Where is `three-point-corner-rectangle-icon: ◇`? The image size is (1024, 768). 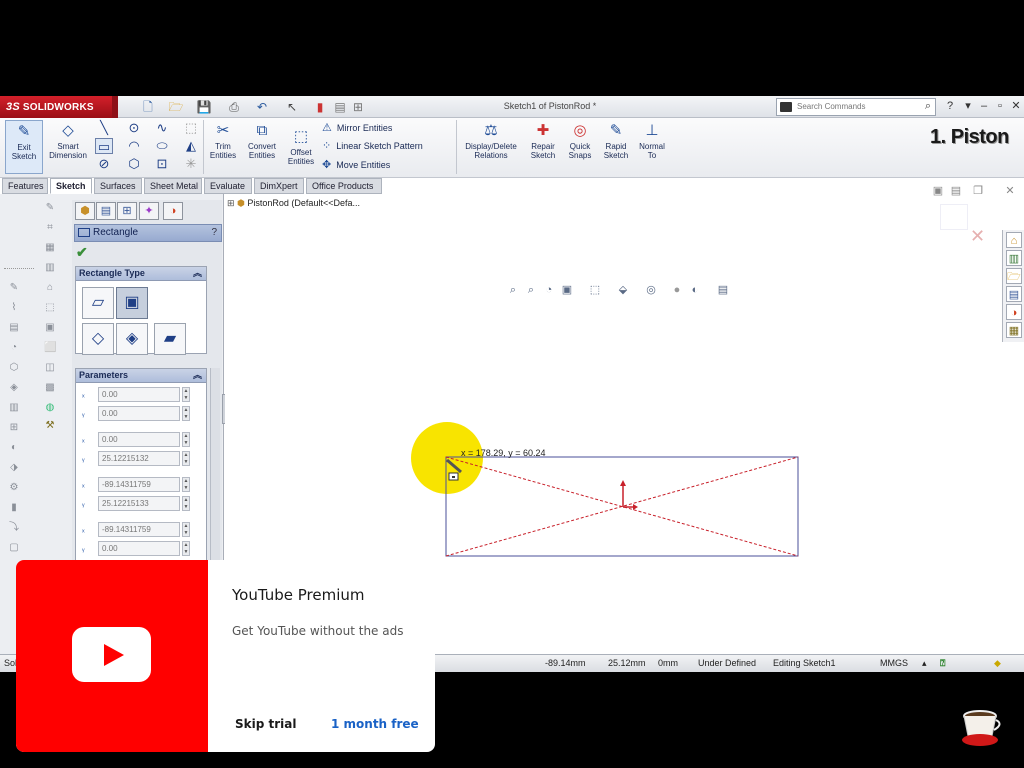 three-point-corner-rectangle-icon: ◇ is located at coordinates (98, 339).